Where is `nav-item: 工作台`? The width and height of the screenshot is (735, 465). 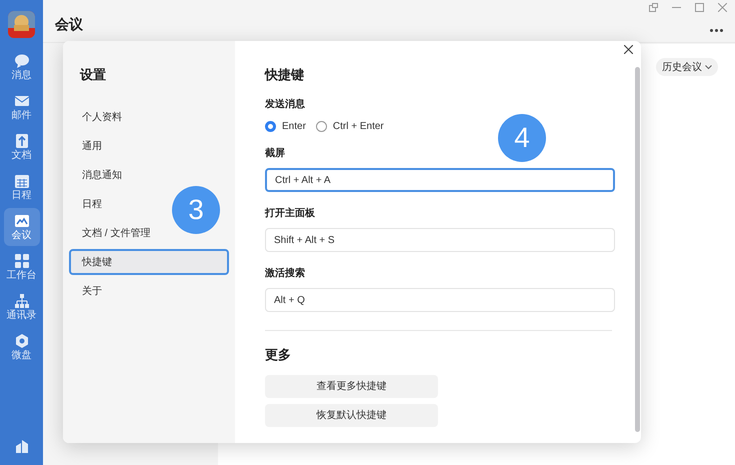
nav-item: 工作台 is located at coordinates (22, 267).